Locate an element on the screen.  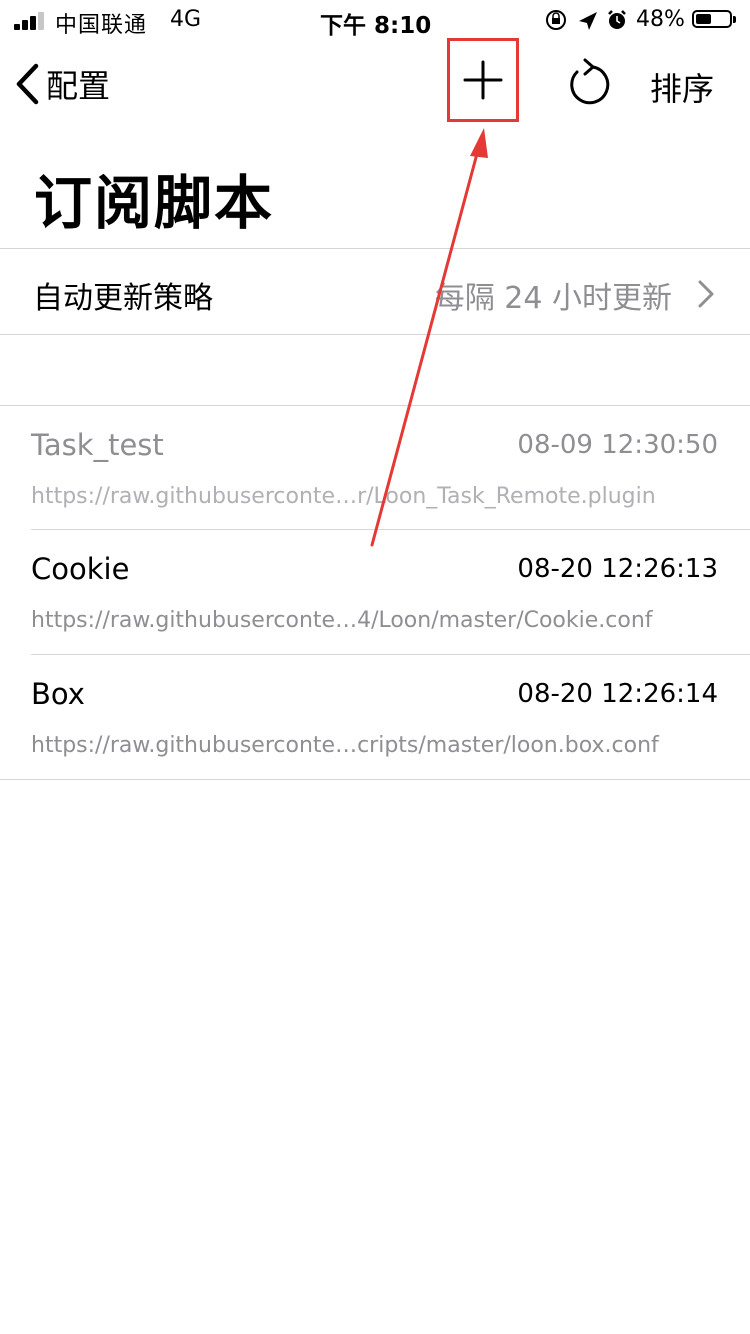
orientation-lock-icon is located at coordinates (556, 20).